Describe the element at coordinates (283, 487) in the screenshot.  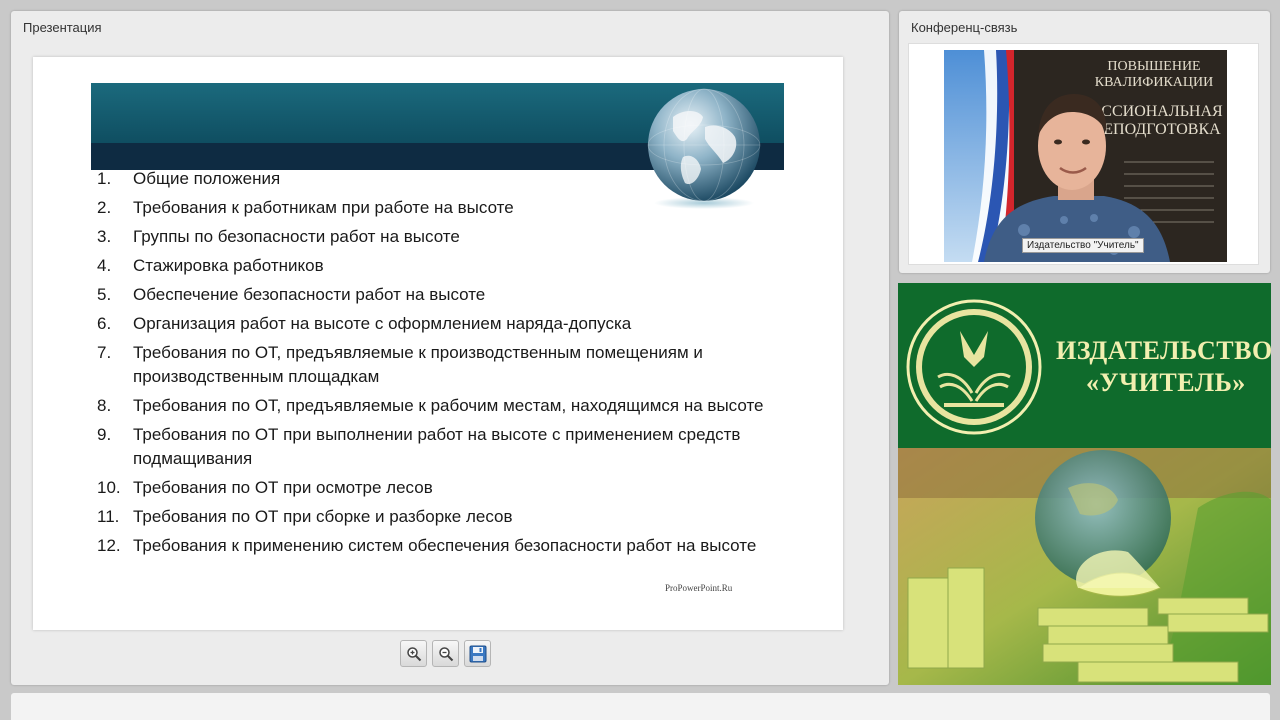
I see `slide-item-text: Требования по ОТ при осмотре лесов` at that location.